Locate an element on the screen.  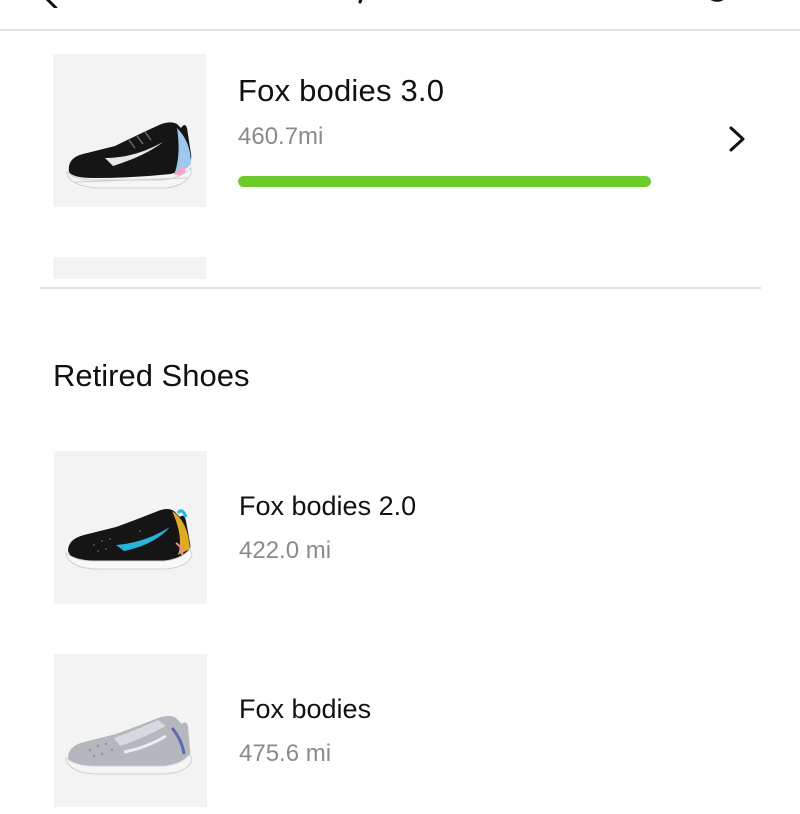
active-shoe-name: Fox bodies 3.0 is located at coordinates (341, 90).